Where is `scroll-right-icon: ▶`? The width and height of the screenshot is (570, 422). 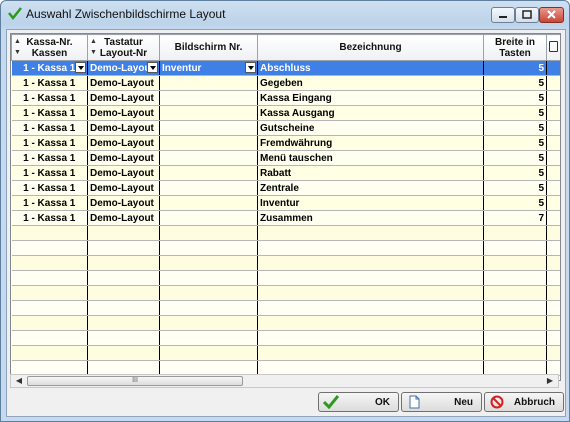 scroll-right-icon: ▶ is located at coordinates (550, 381).